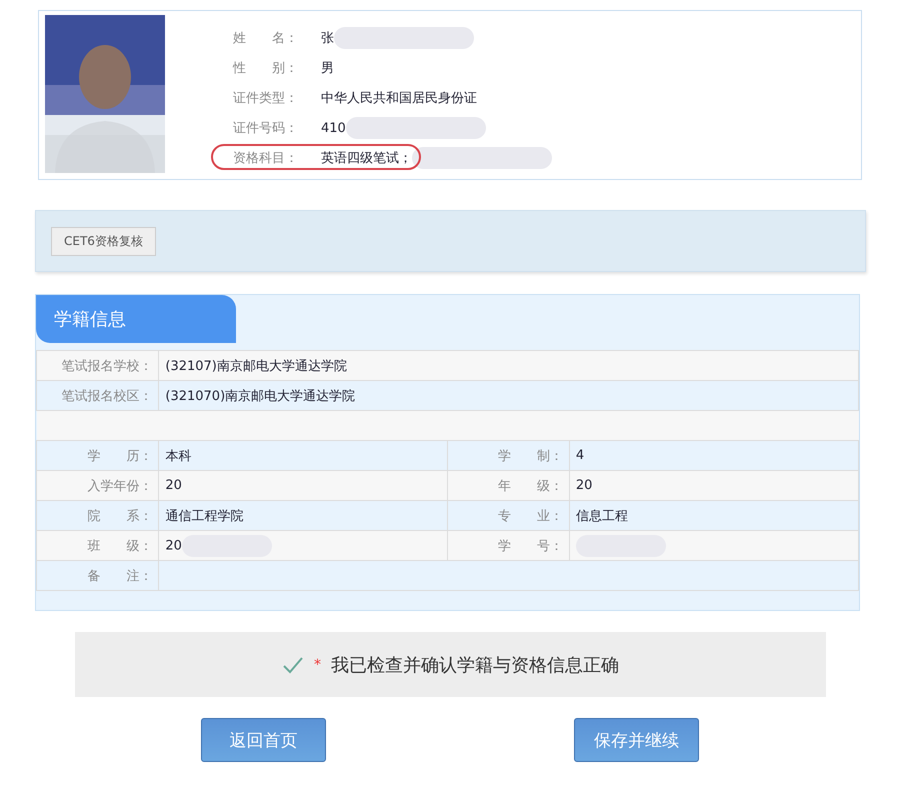  Describe the element at coordinates (509, 545) in the screenshot. I see `table-label: 学 号：` at that location.